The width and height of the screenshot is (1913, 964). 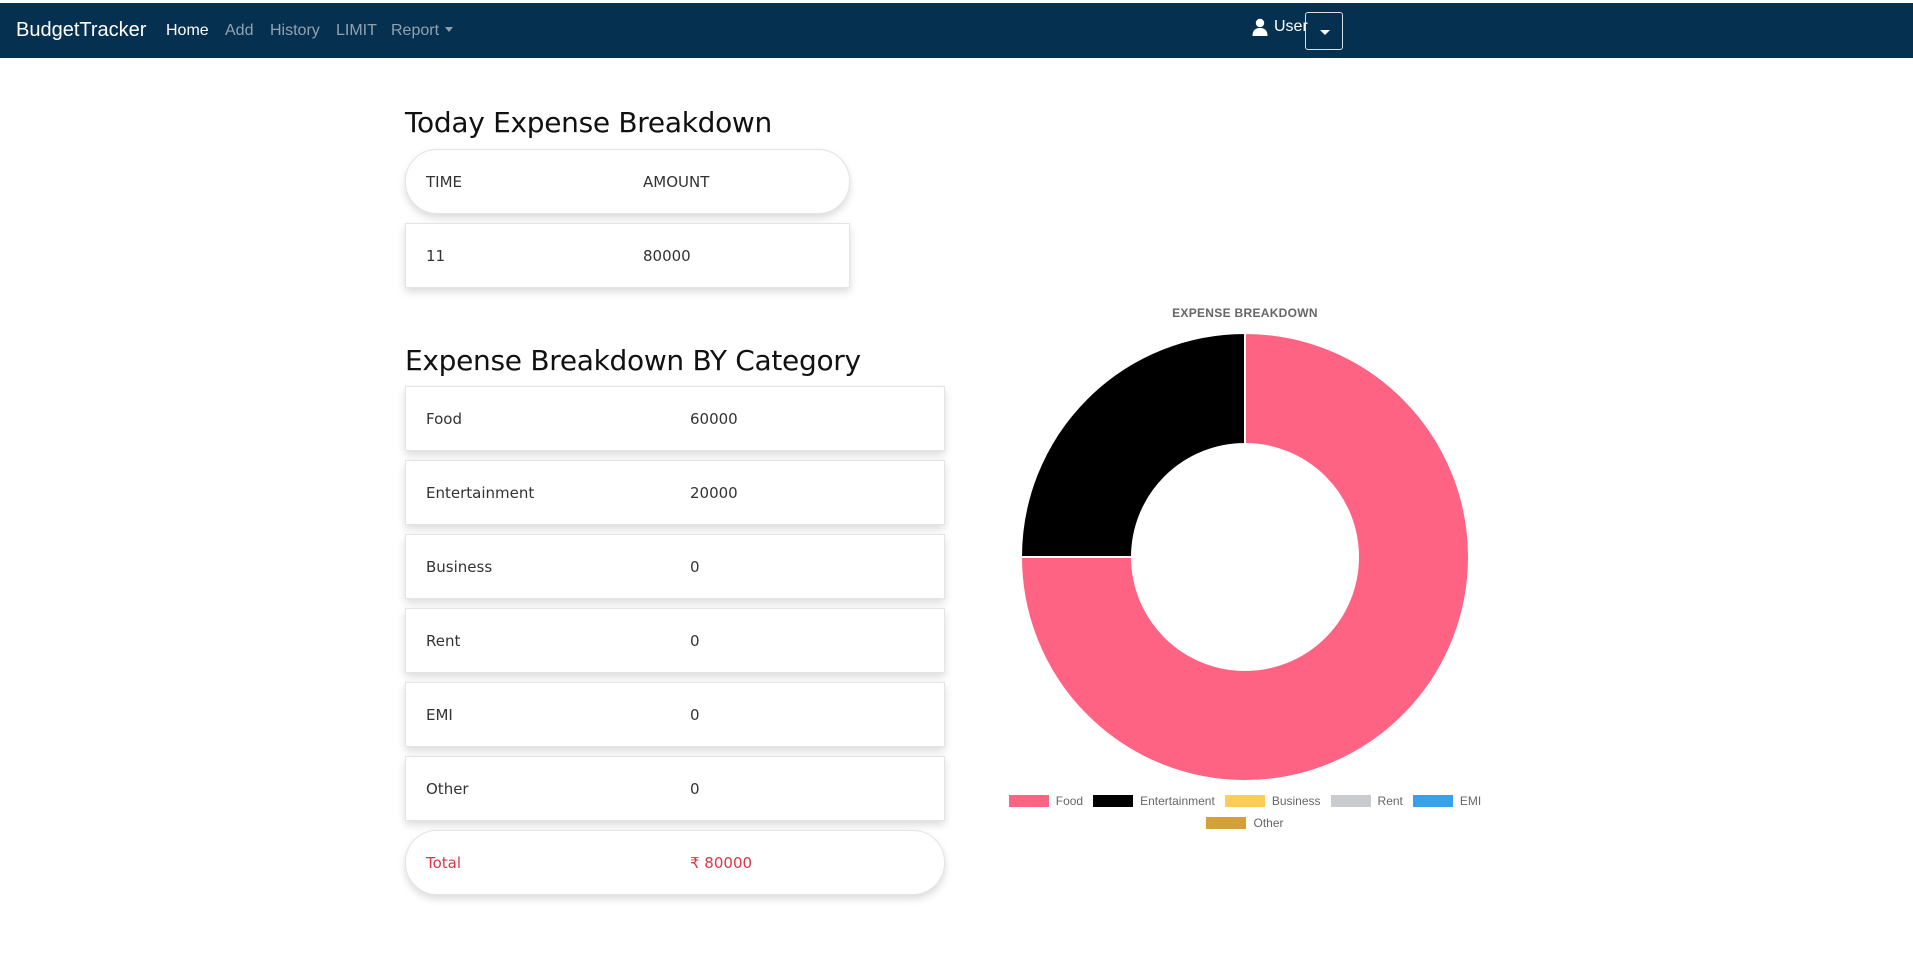 I want to click on caret-down-icon, so click(x=1325, y=32).